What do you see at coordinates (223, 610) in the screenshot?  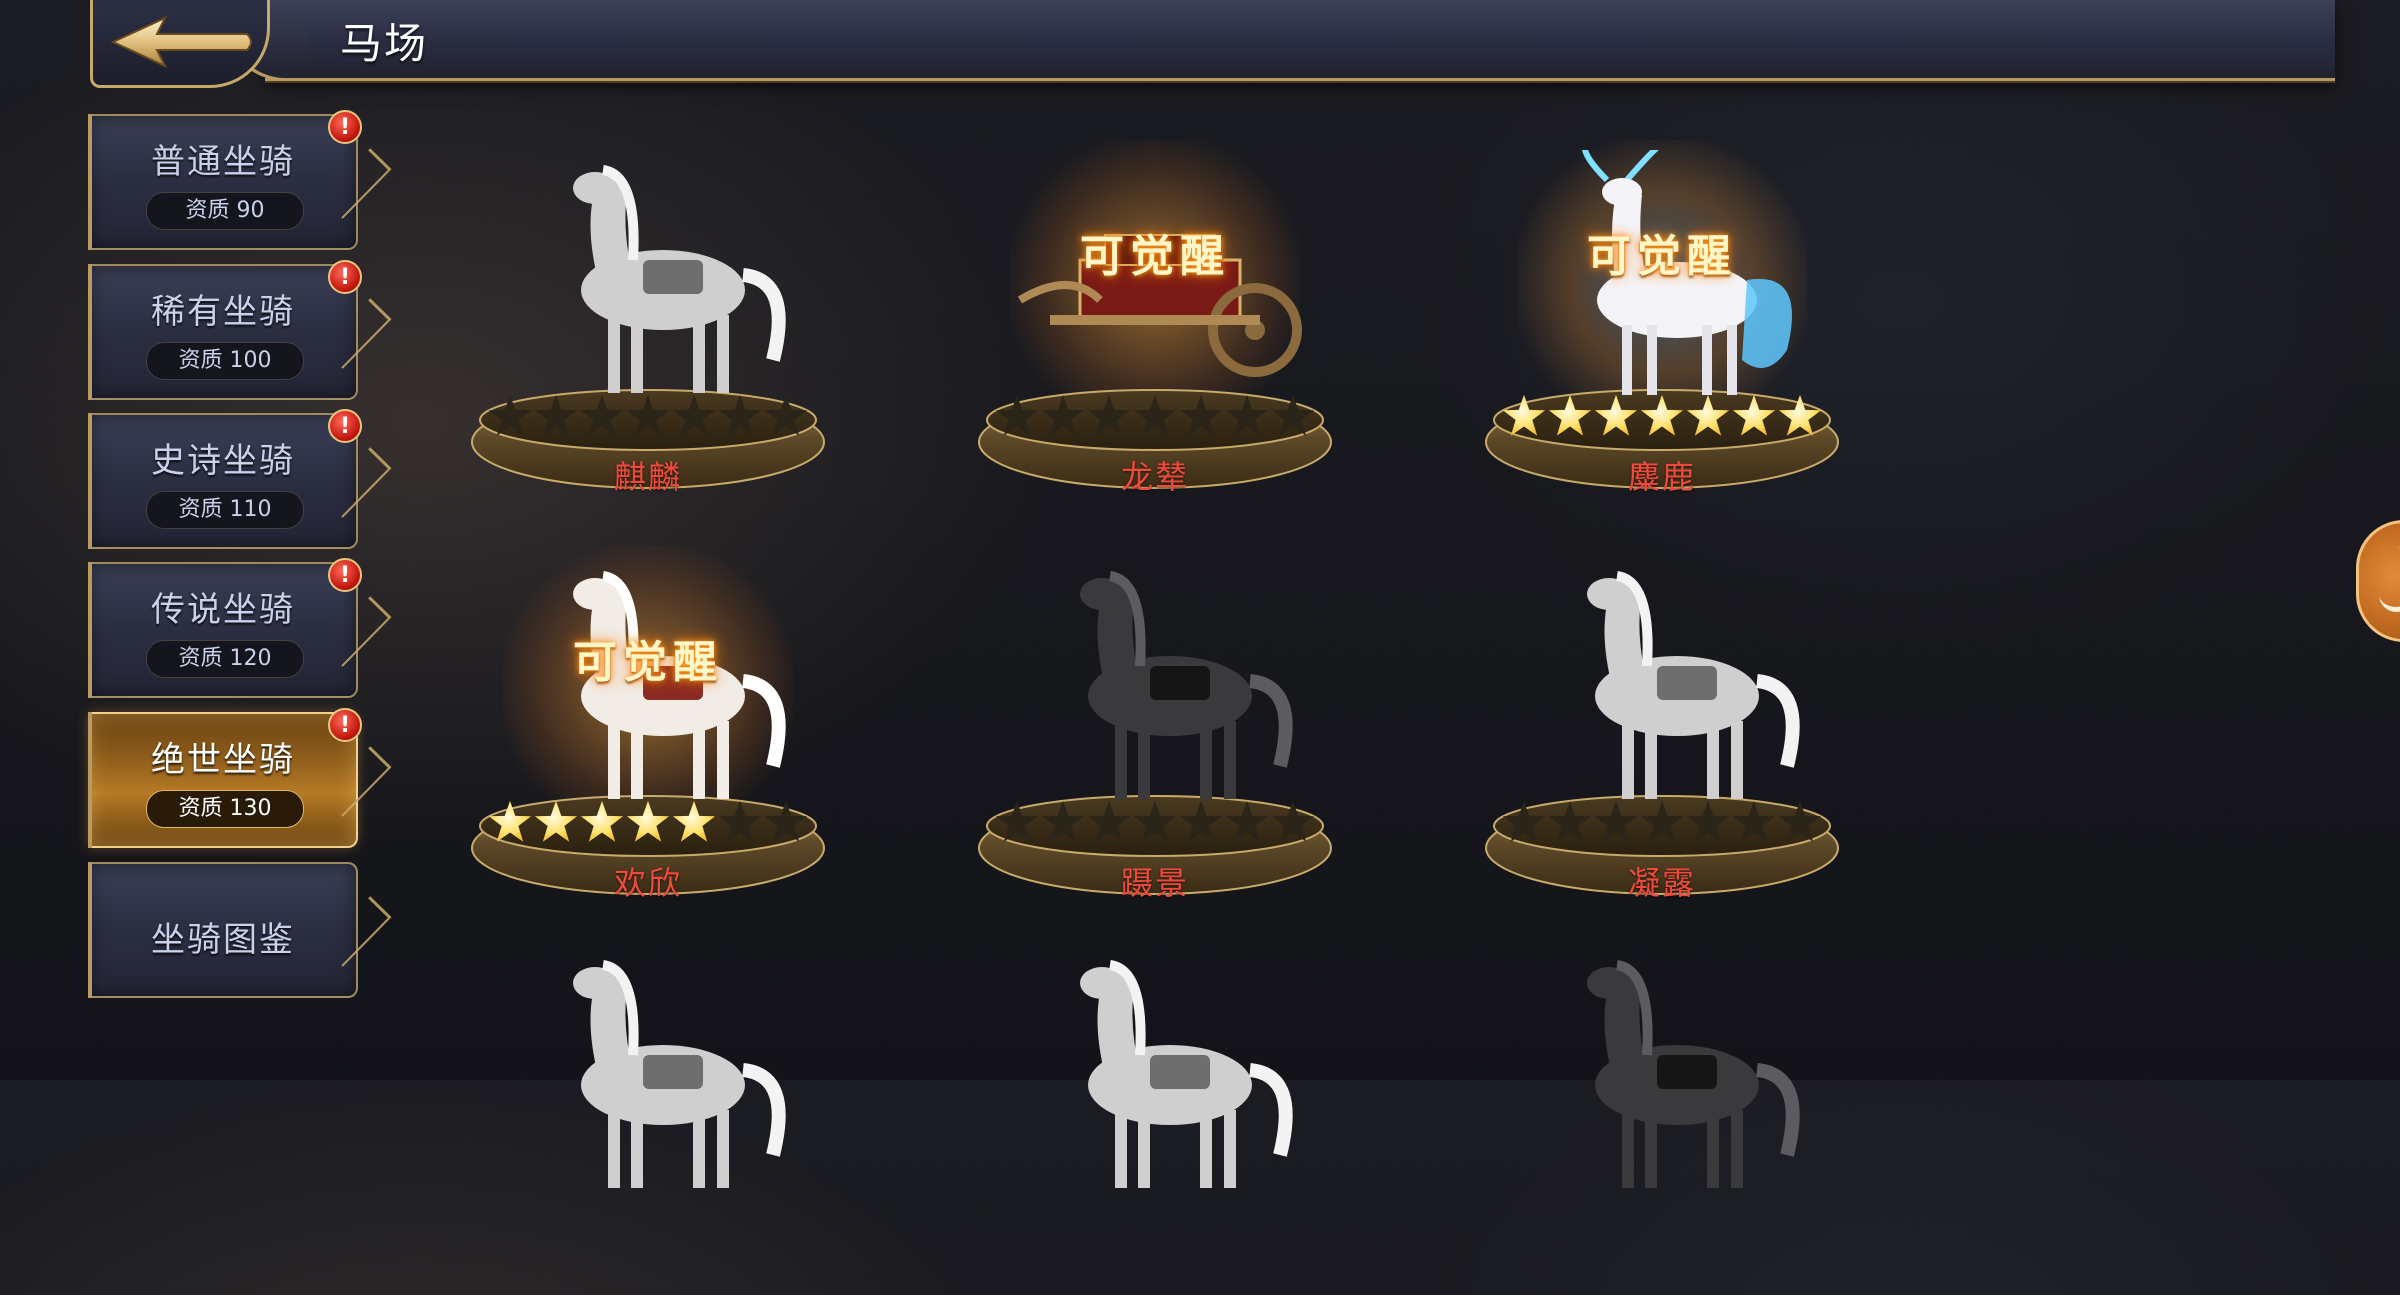 I see `tab-label: 传说坐骑` at bounding box center [223, 610].